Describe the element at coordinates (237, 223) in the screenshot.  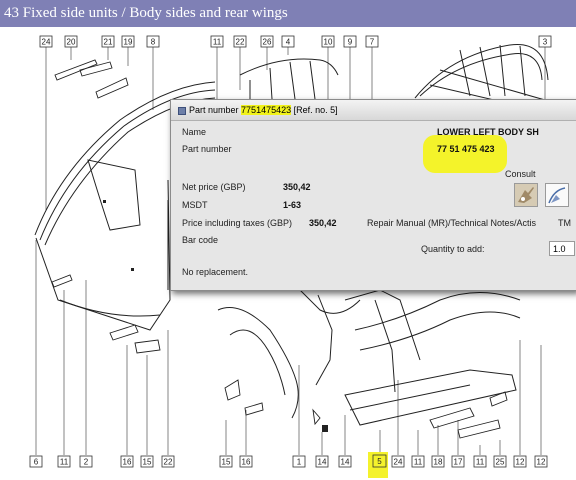
I see `label-price-incl: Price including taxes (GBP)` at that location.